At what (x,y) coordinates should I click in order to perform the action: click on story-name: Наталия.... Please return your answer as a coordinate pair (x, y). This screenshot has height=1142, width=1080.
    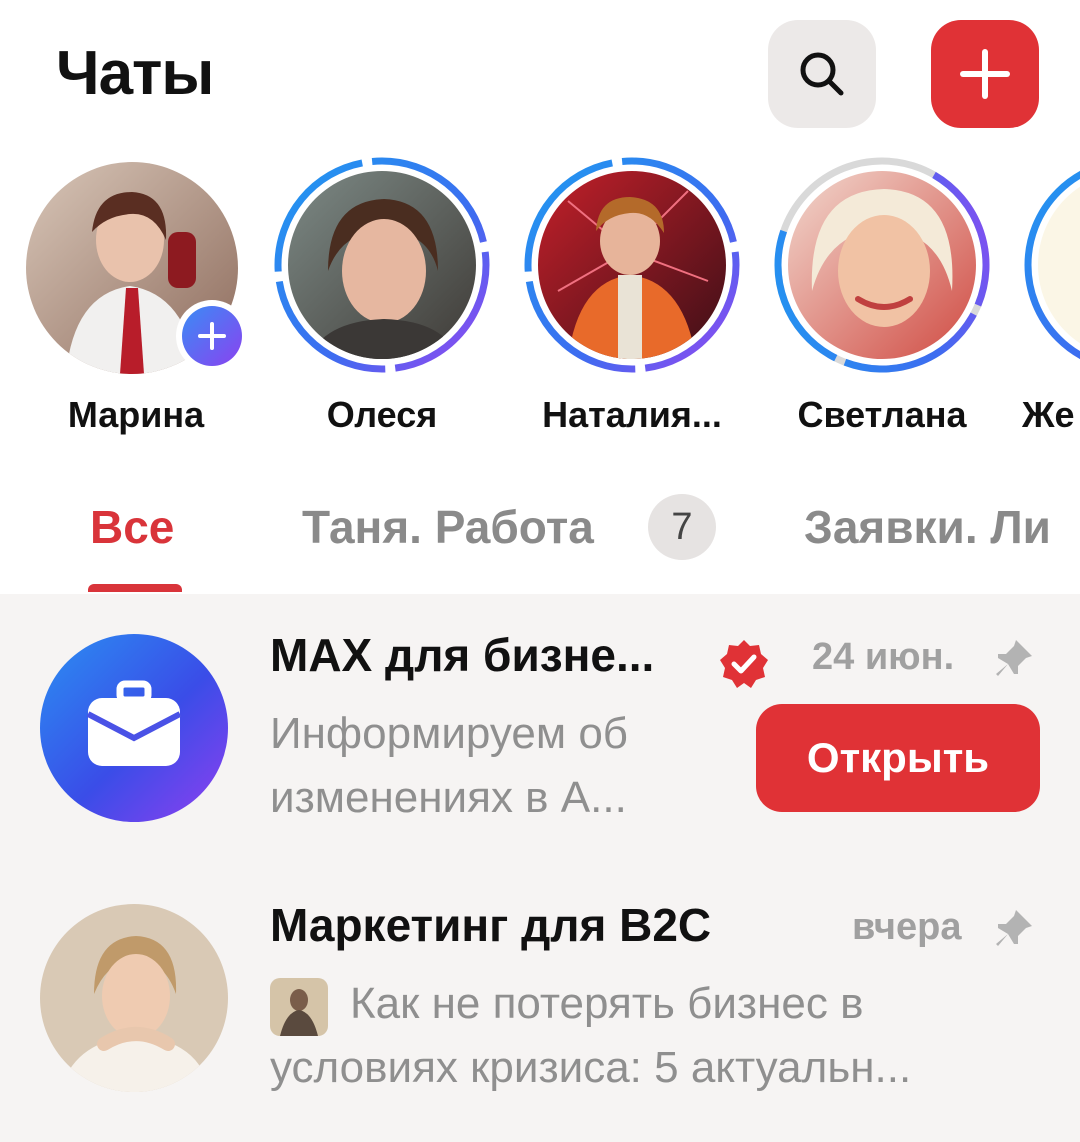
    Looking at the image, I should click on (632, 414).